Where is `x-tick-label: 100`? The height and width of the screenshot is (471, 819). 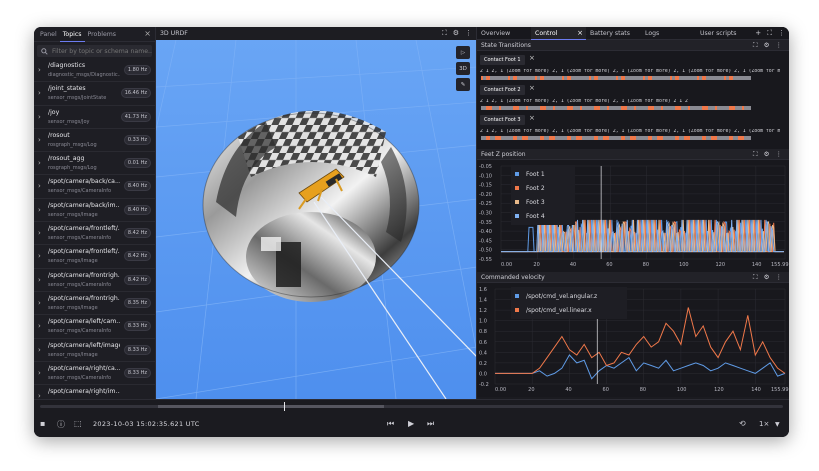 x-tick-label: 100 is located at coordinates (684, 265).